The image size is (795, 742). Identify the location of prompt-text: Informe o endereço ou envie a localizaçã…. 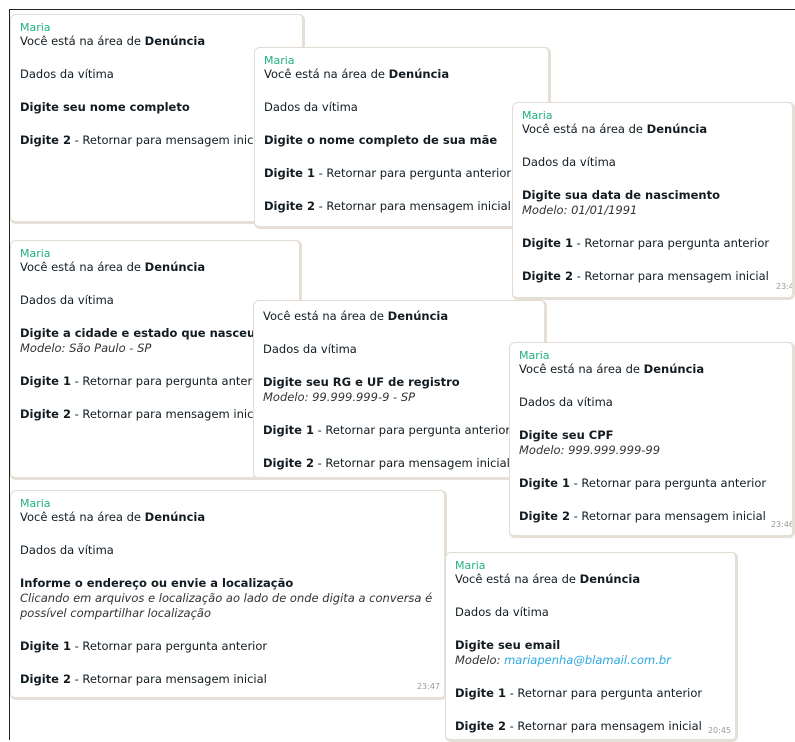
(157, 583).